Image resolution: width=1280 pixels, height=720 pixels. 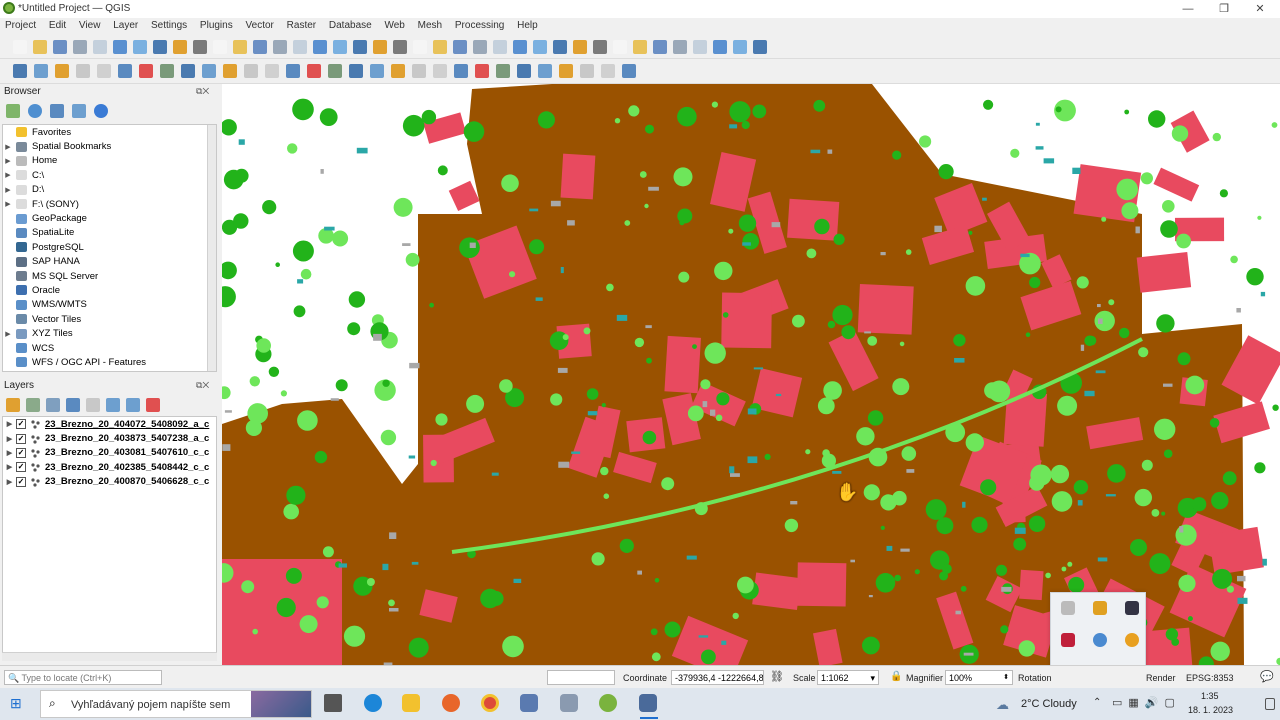 What do you see at coordinates (101, 111) in the screenshot?
I see `info-icon` at bounding box center [101, 111].